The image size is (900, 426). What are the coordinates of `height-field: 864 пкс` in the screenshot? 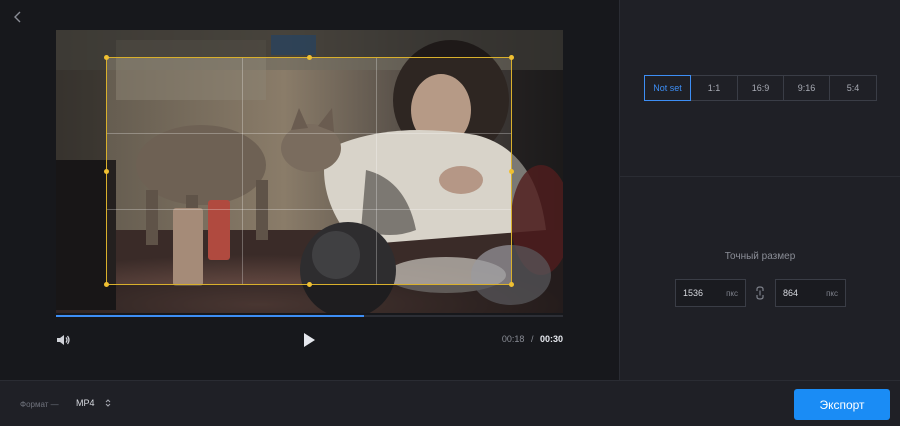 It's located at (810, 293).